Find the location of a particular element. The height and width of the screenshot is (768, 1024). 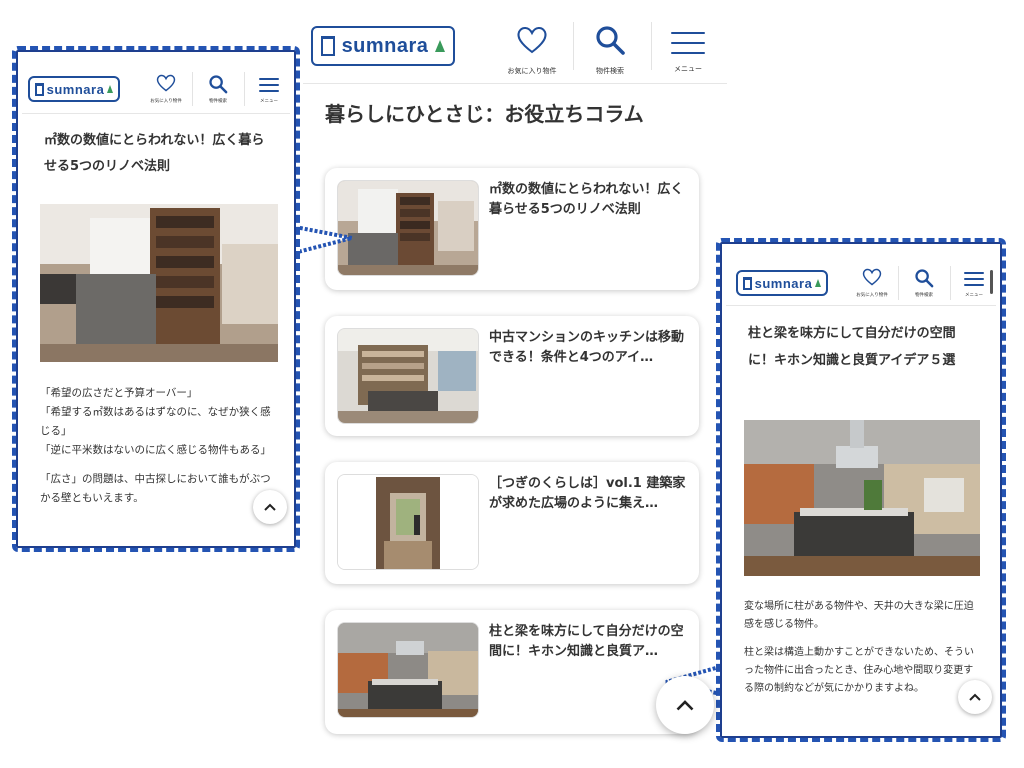

article-paragraph: 「逆に平米数はないのに広く感じる物件もある」 is located at coordinates (155, 450).